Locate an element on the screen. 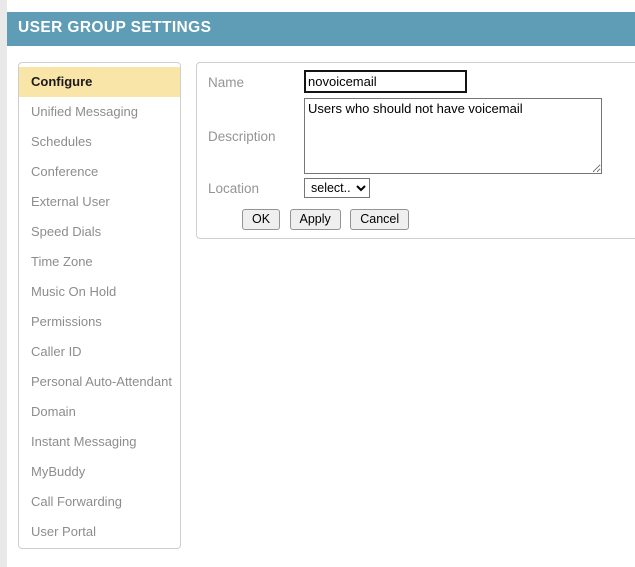 The width and height of the screenshot is (635, 567). sidebar-item-label: Domain is located at coordinates (53, 411).